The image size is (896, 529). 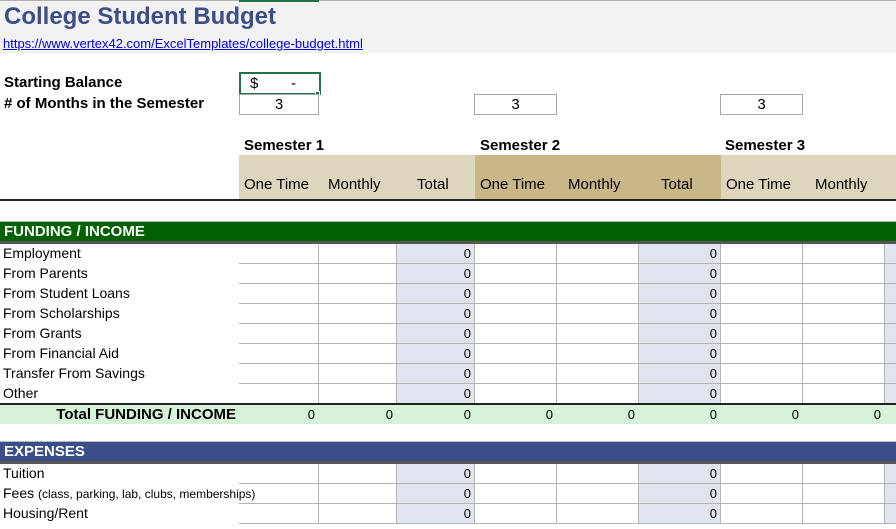 I want to click on funding-total-s1-monthly: 0, so click(x=358, y=414).